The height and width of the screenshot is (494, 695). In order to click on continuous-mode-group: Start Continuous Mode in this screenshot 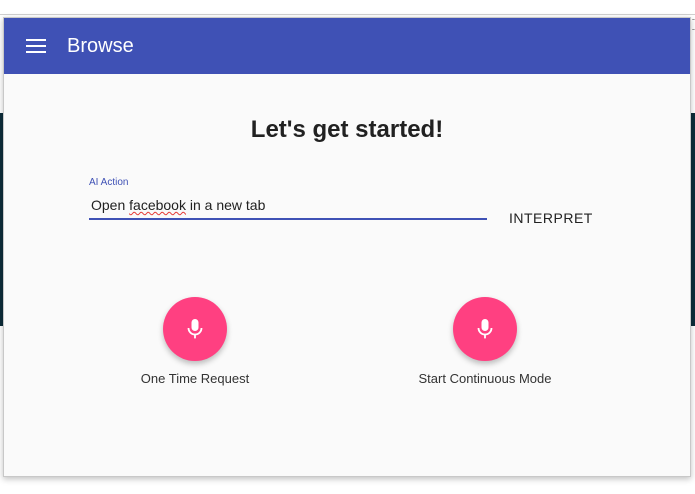, I will do `click(485, 347)`.